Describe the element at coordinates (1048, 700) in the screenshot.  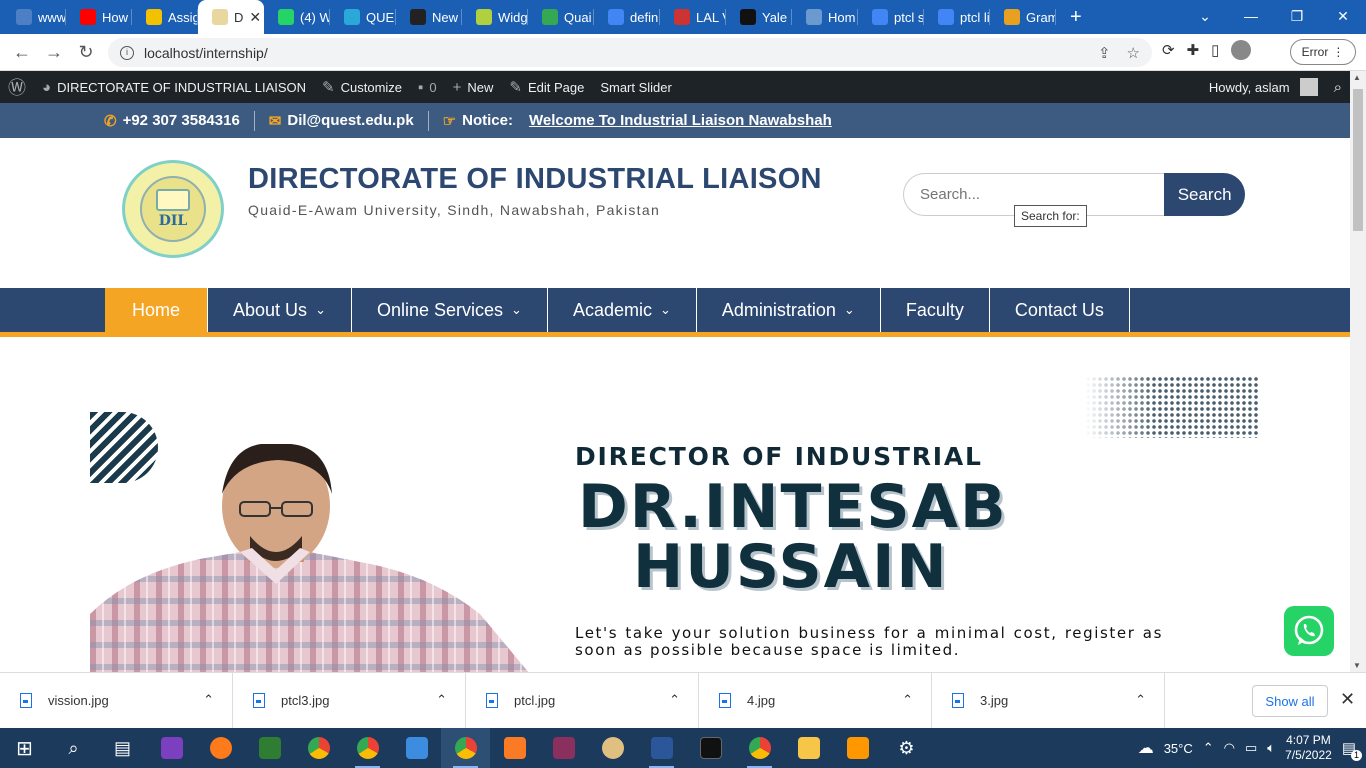
I see `download-item: 3.jpg ⌃` at that location.